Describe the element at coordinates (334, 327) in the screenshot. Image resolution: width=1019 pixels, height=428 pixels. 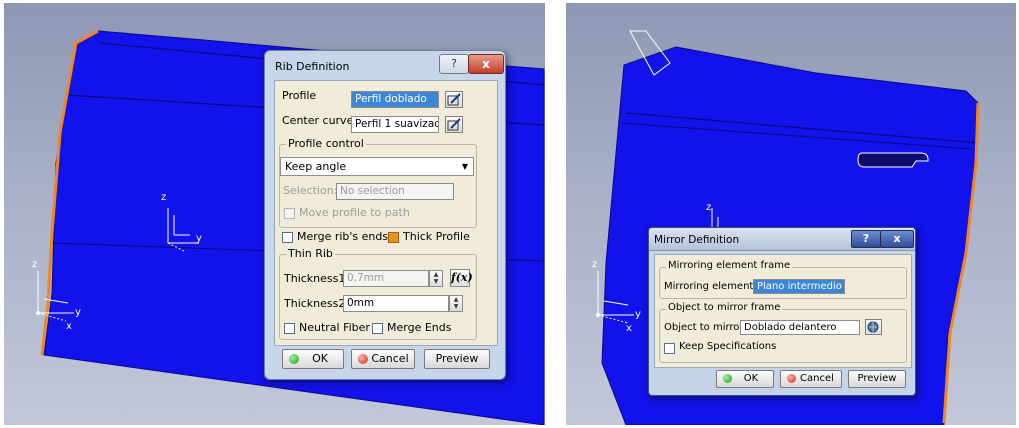
I see `neutral-fiber-label: Neutral Fiber` at that location.